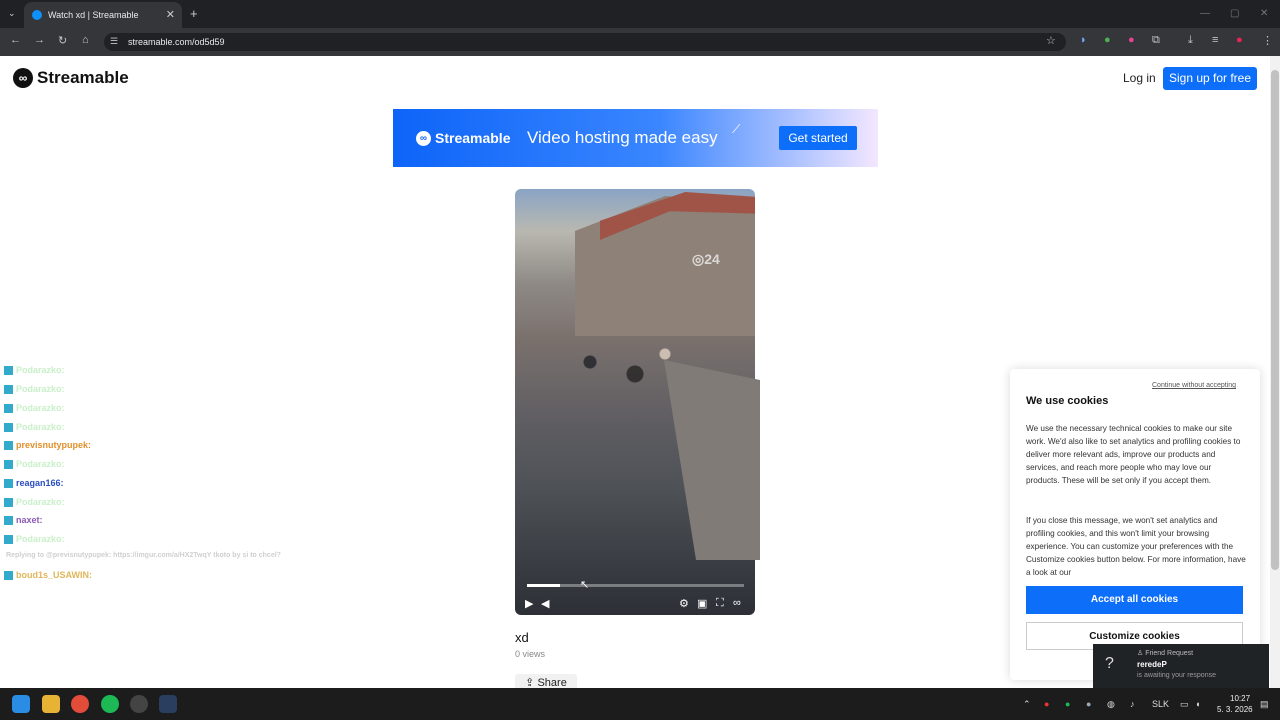  I want to click on chat-username: boud1s_USAWIN:, so click(54, 575).